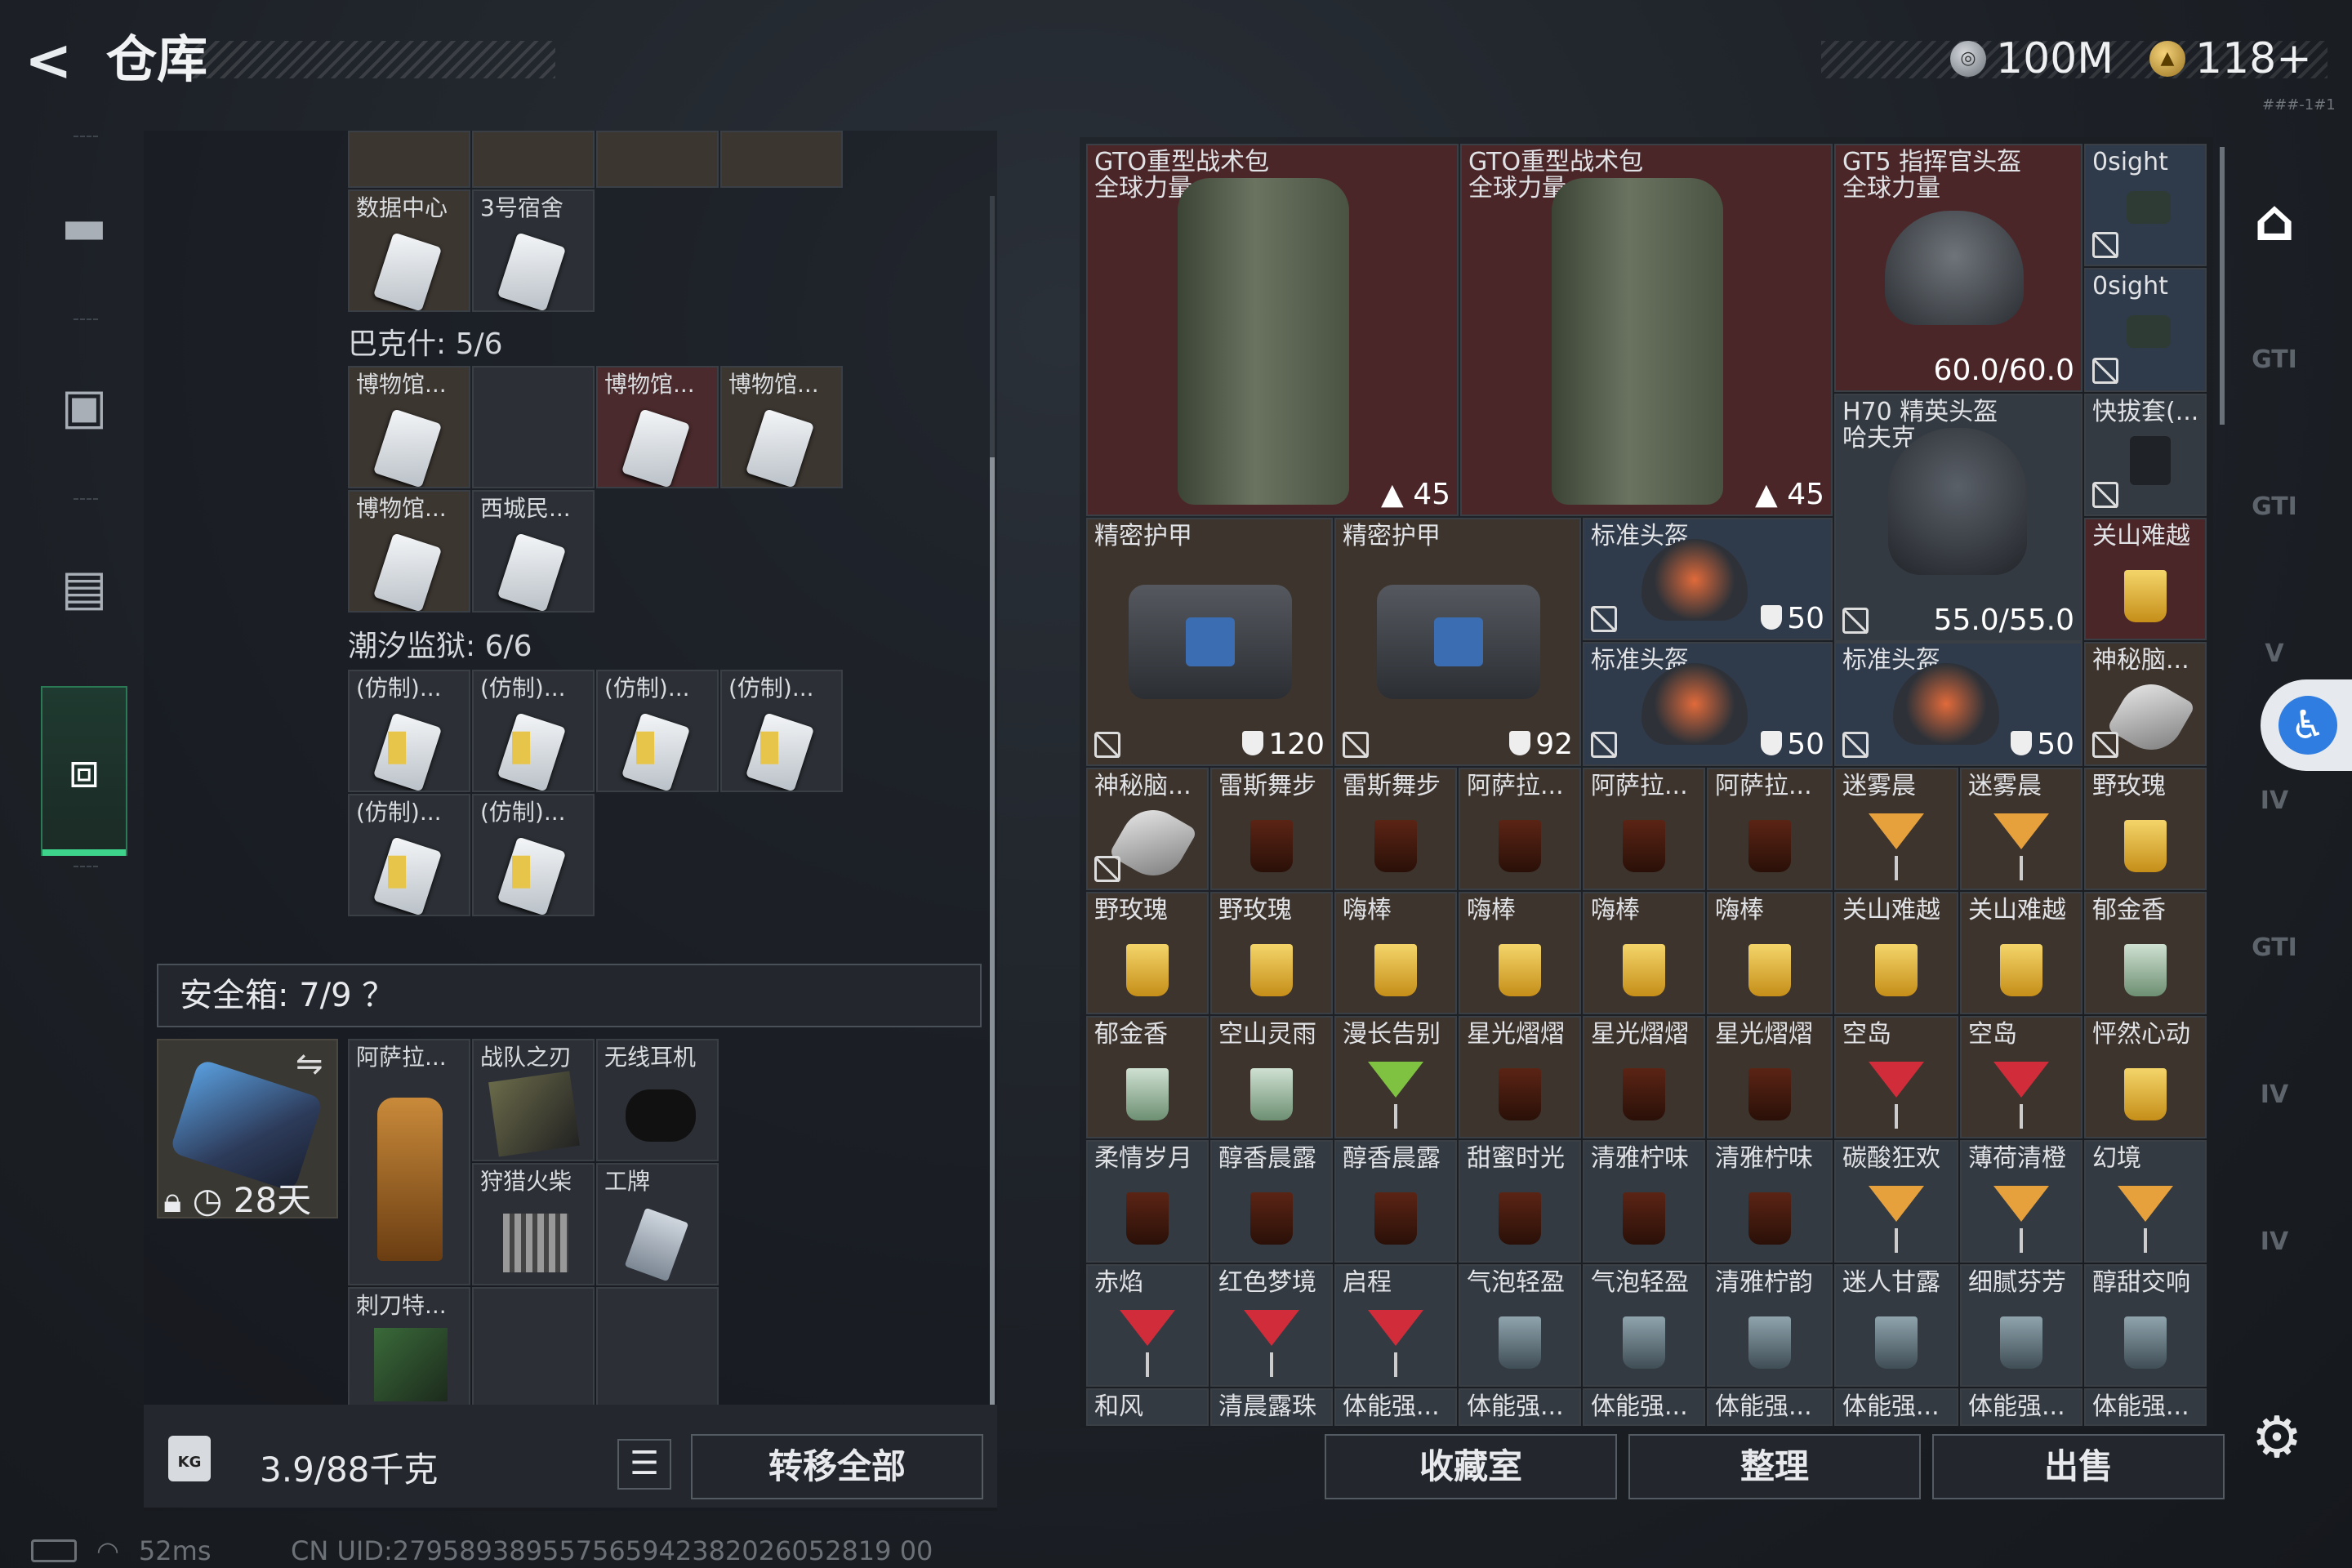 This screenshot has height=1568, width=2352. Describe the element at coordinates (1770, 1201) in the screenshot. I see `inventory-item: 清雅柠味` at that location.